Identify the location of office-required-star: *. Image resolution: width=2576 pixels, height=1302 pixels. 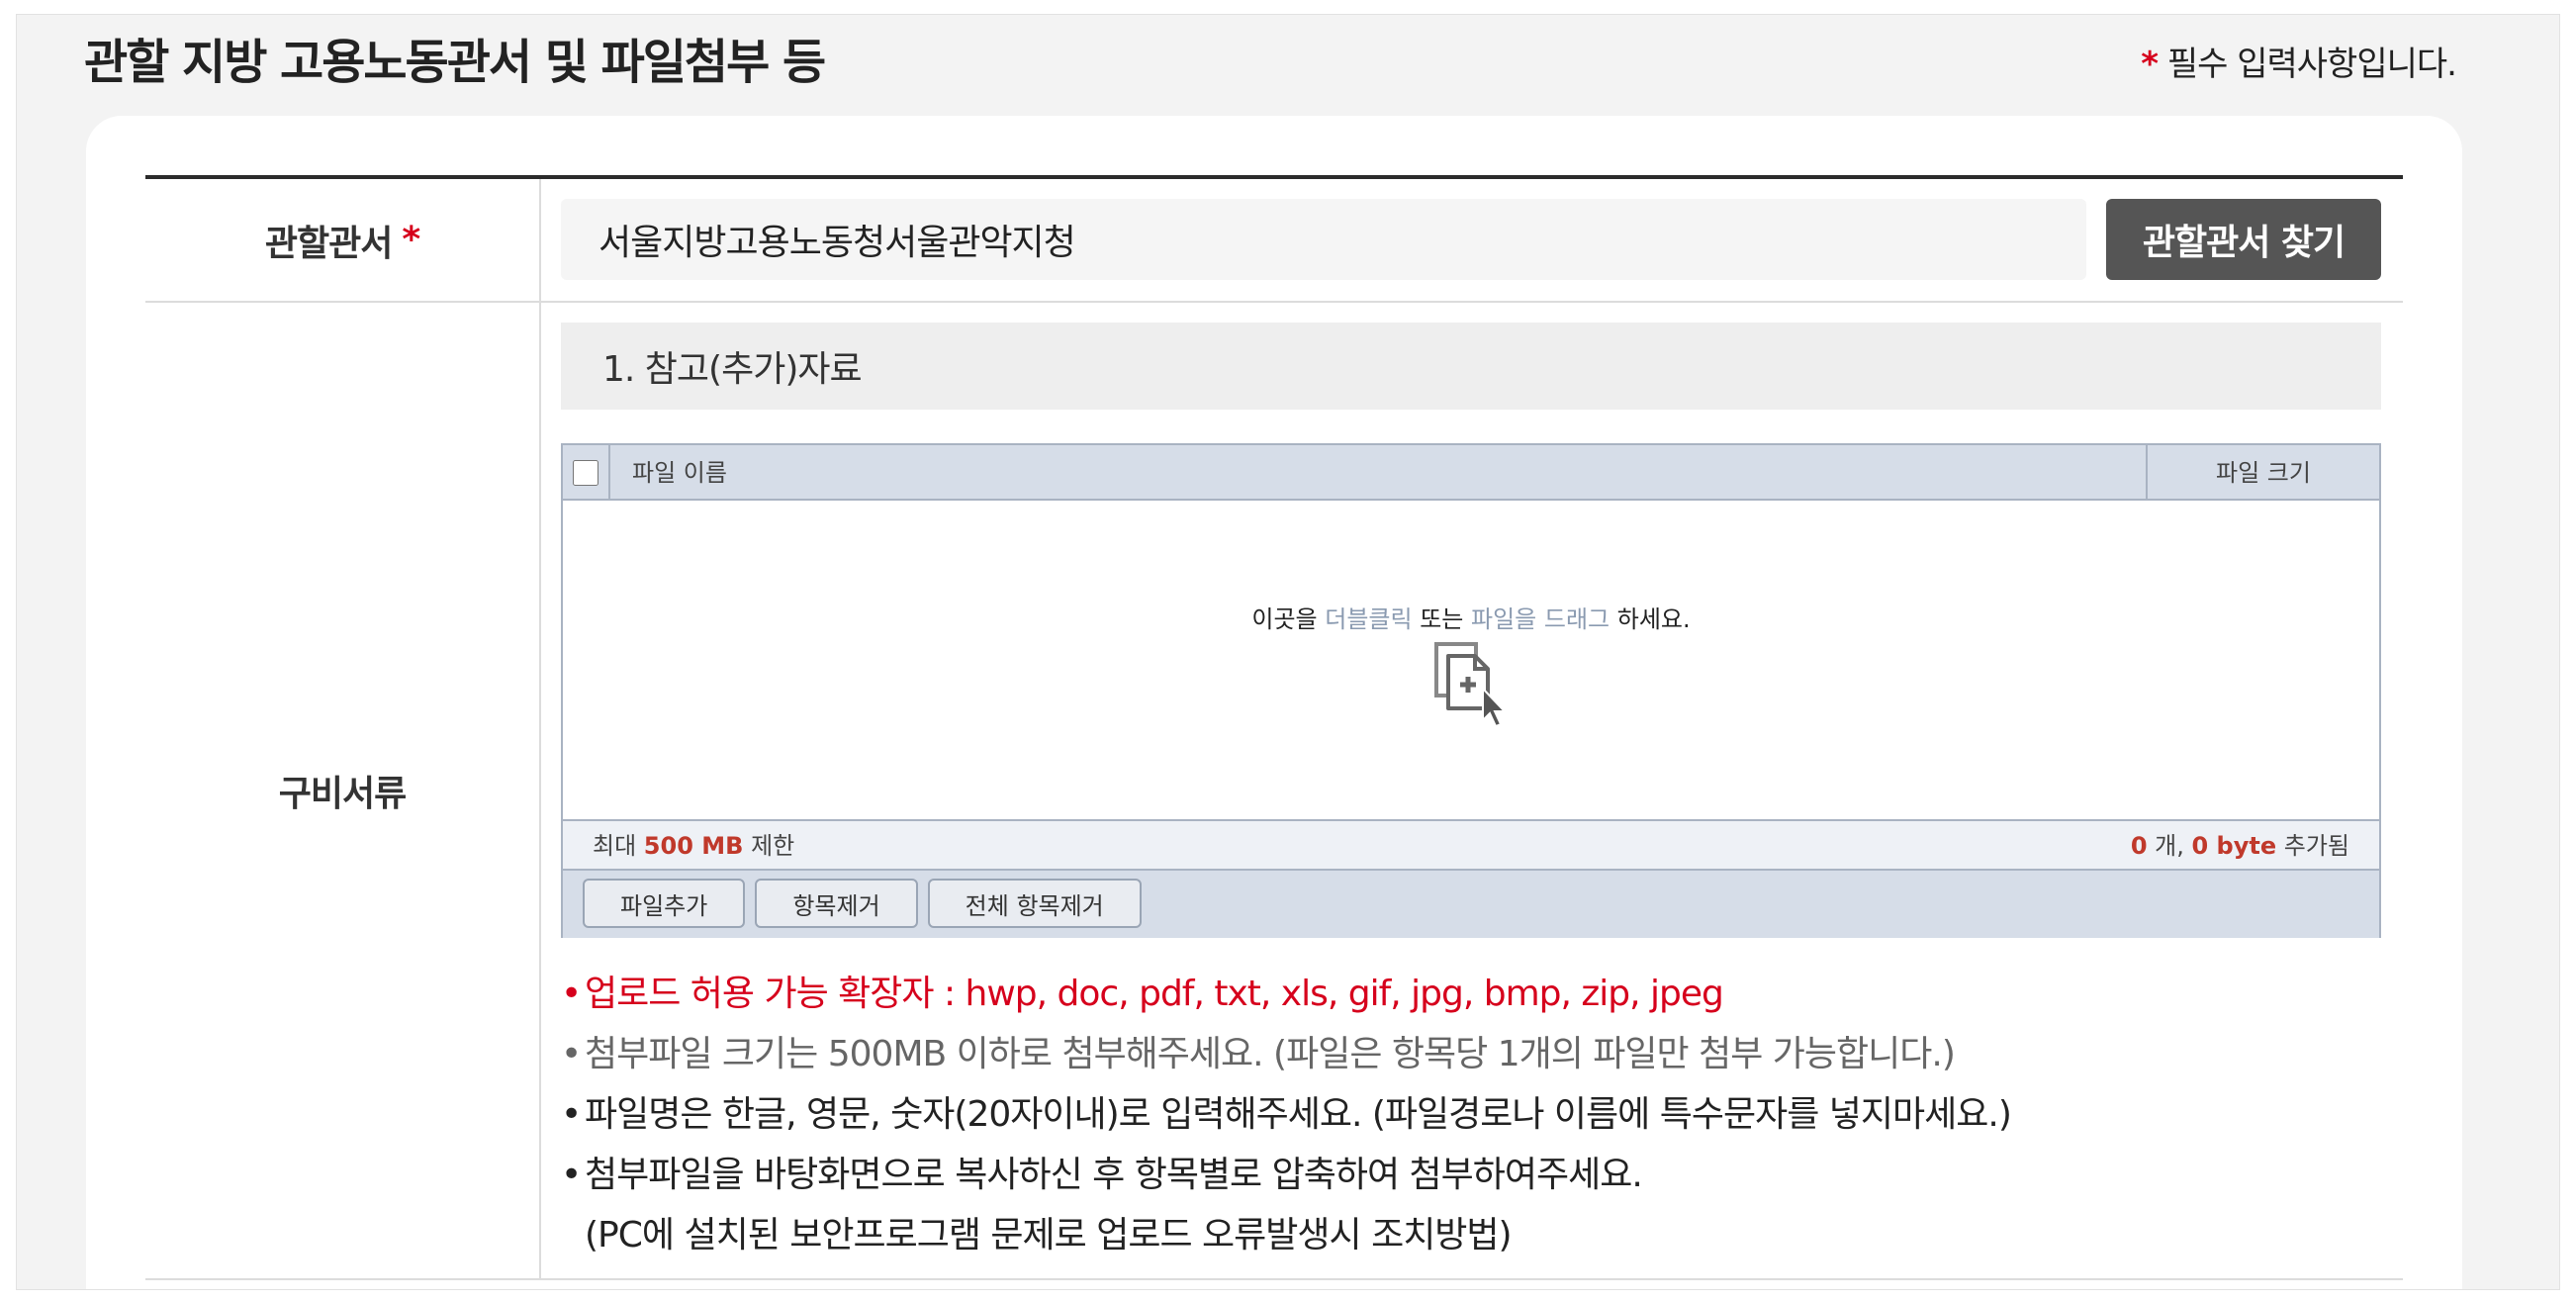
(411, 240).